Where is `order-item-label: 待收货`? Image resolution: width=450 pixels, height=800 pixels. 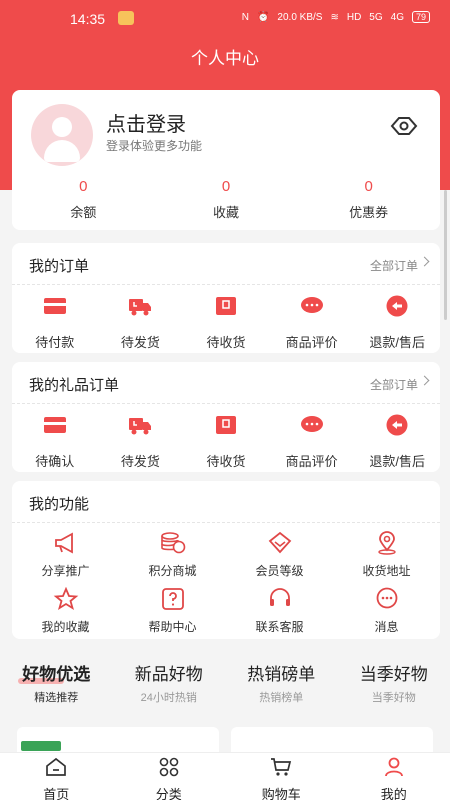
order-item-label: 待收货 is located at coordinates (226, 342).